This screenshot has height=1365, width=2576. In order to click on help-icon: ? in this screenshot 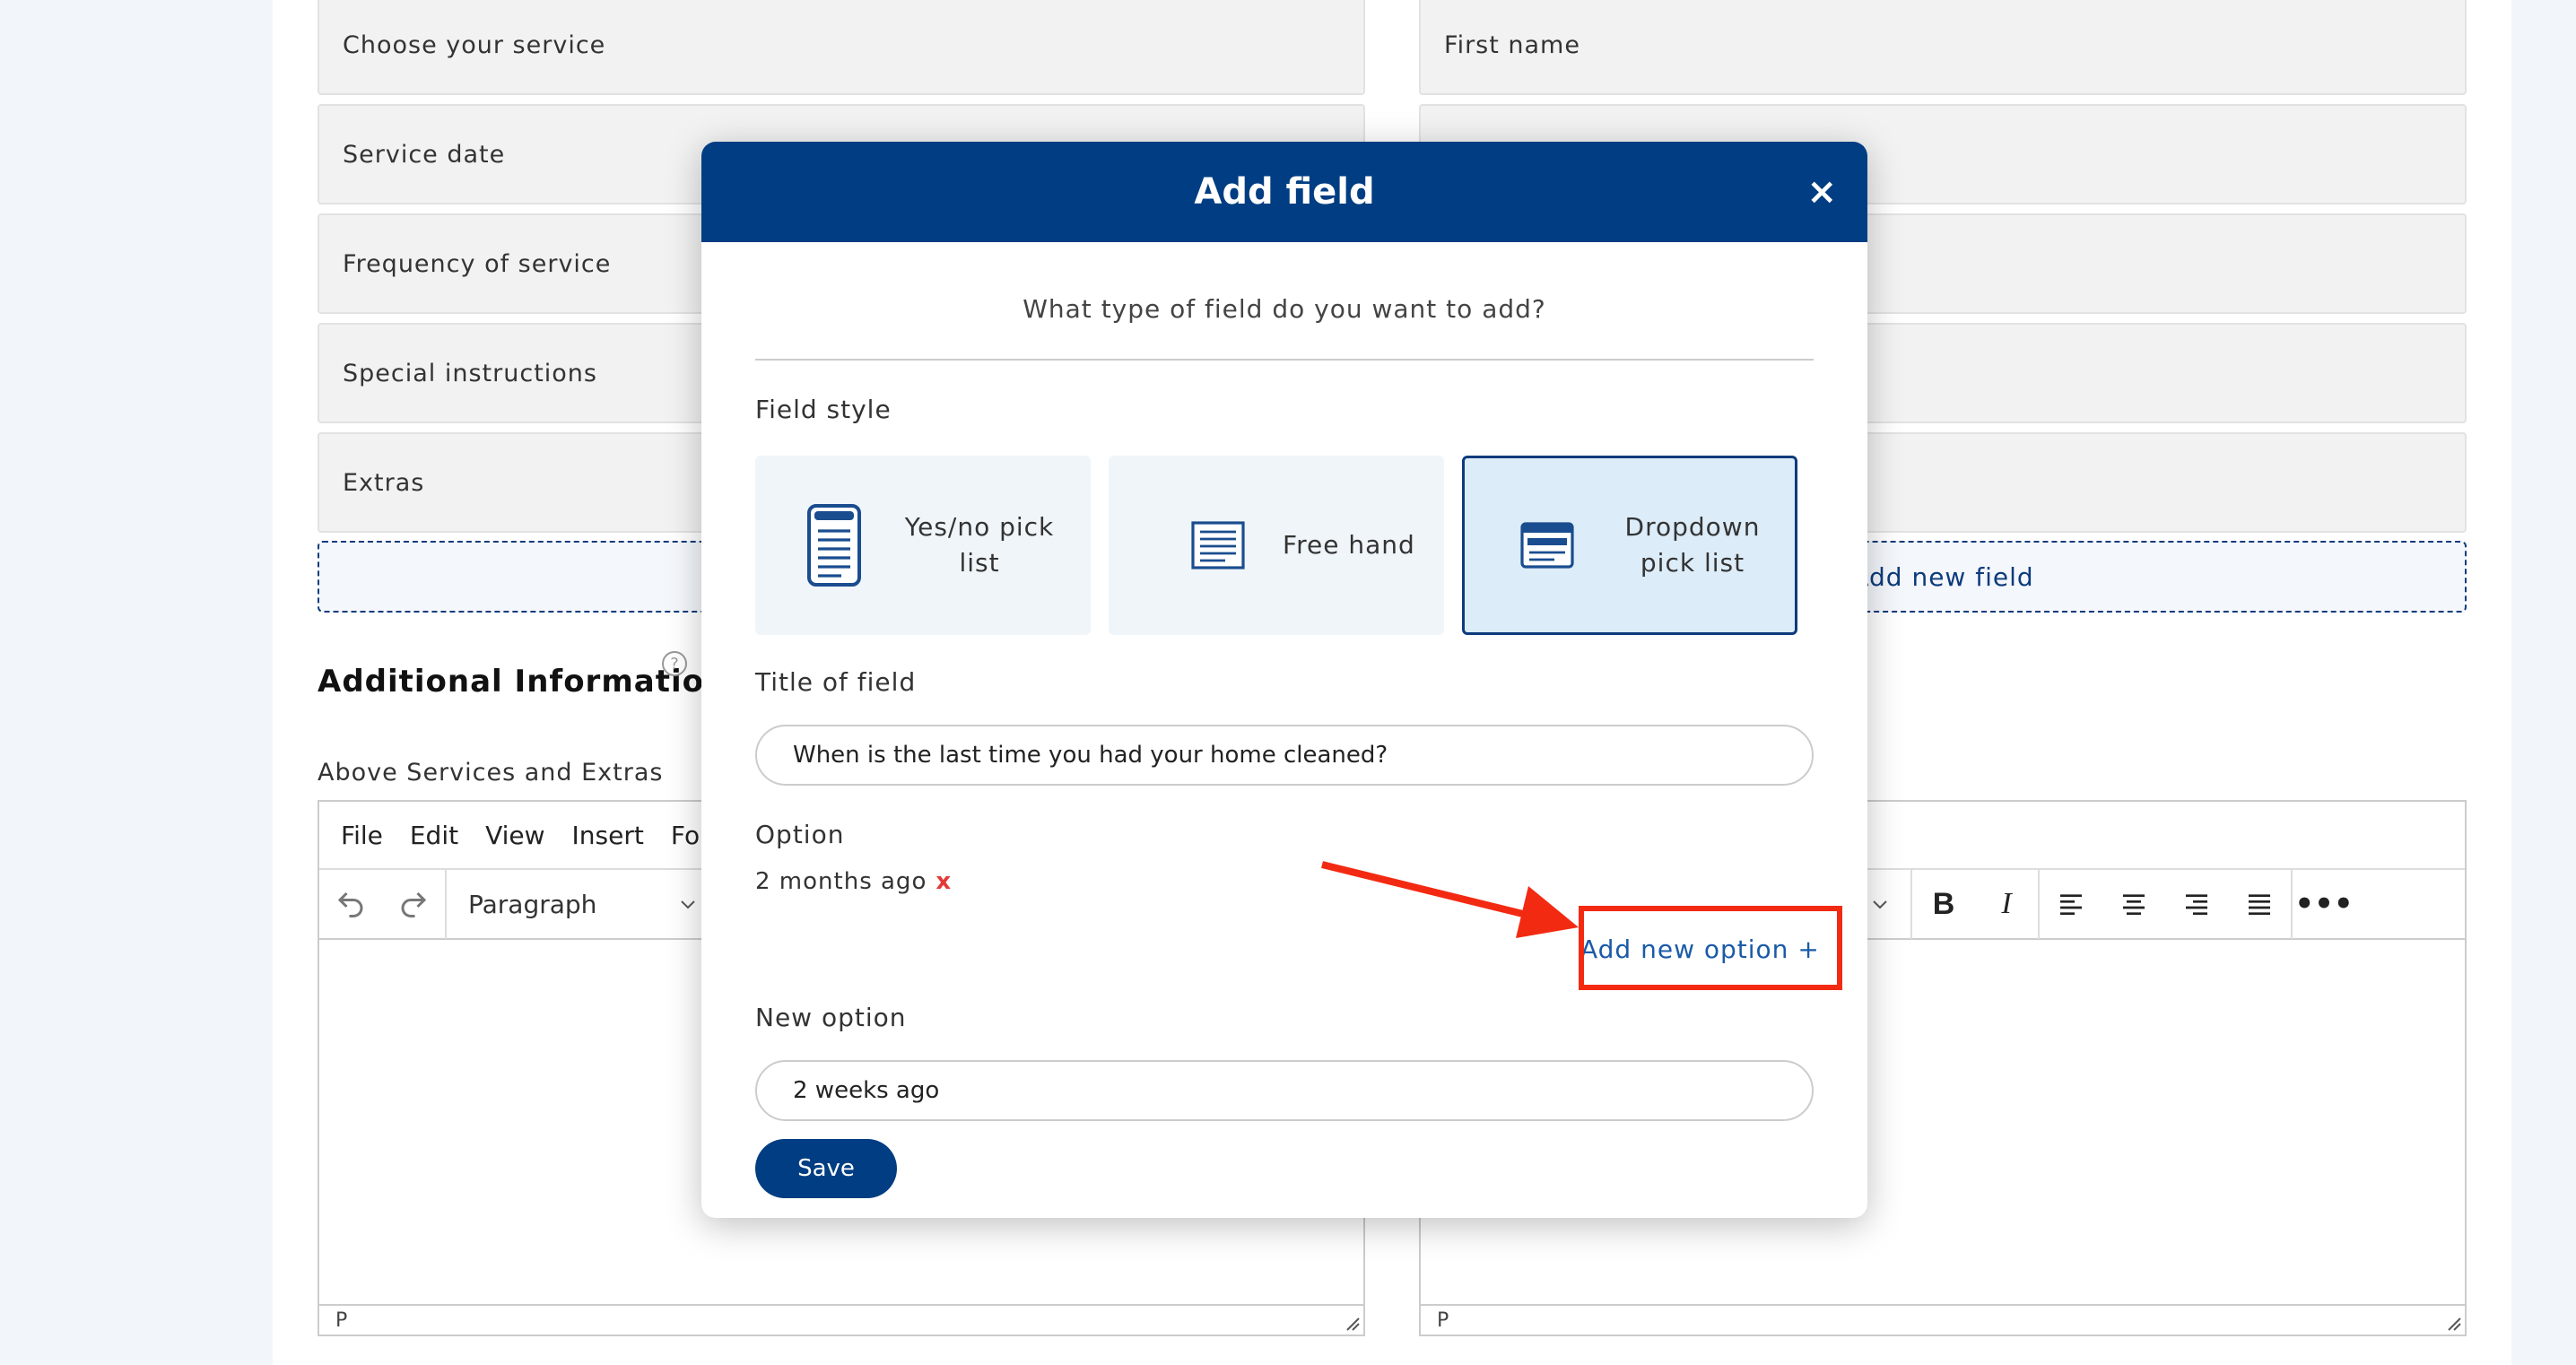, I will do `click(674, 663)`.